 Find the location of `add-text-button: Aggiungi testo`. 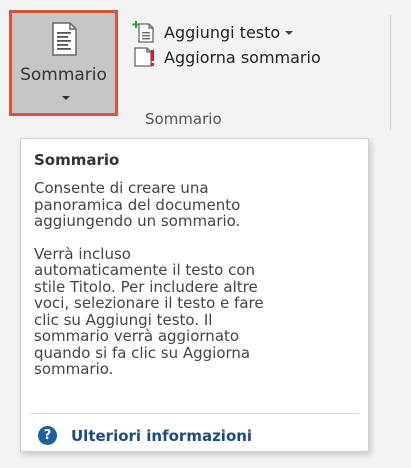

add-text-button: Aggiungi testo is located at coordinates (213, 32).